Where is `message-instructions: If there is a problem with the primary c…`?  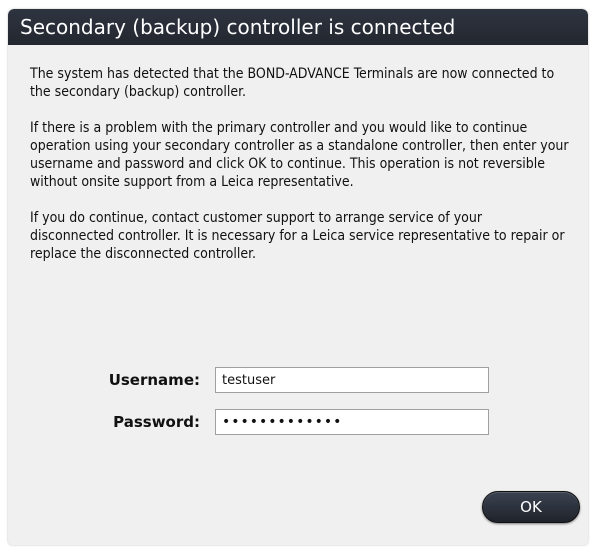 message-instructions: If there is a problem with the primary c… is located at coordinates (299, 155).